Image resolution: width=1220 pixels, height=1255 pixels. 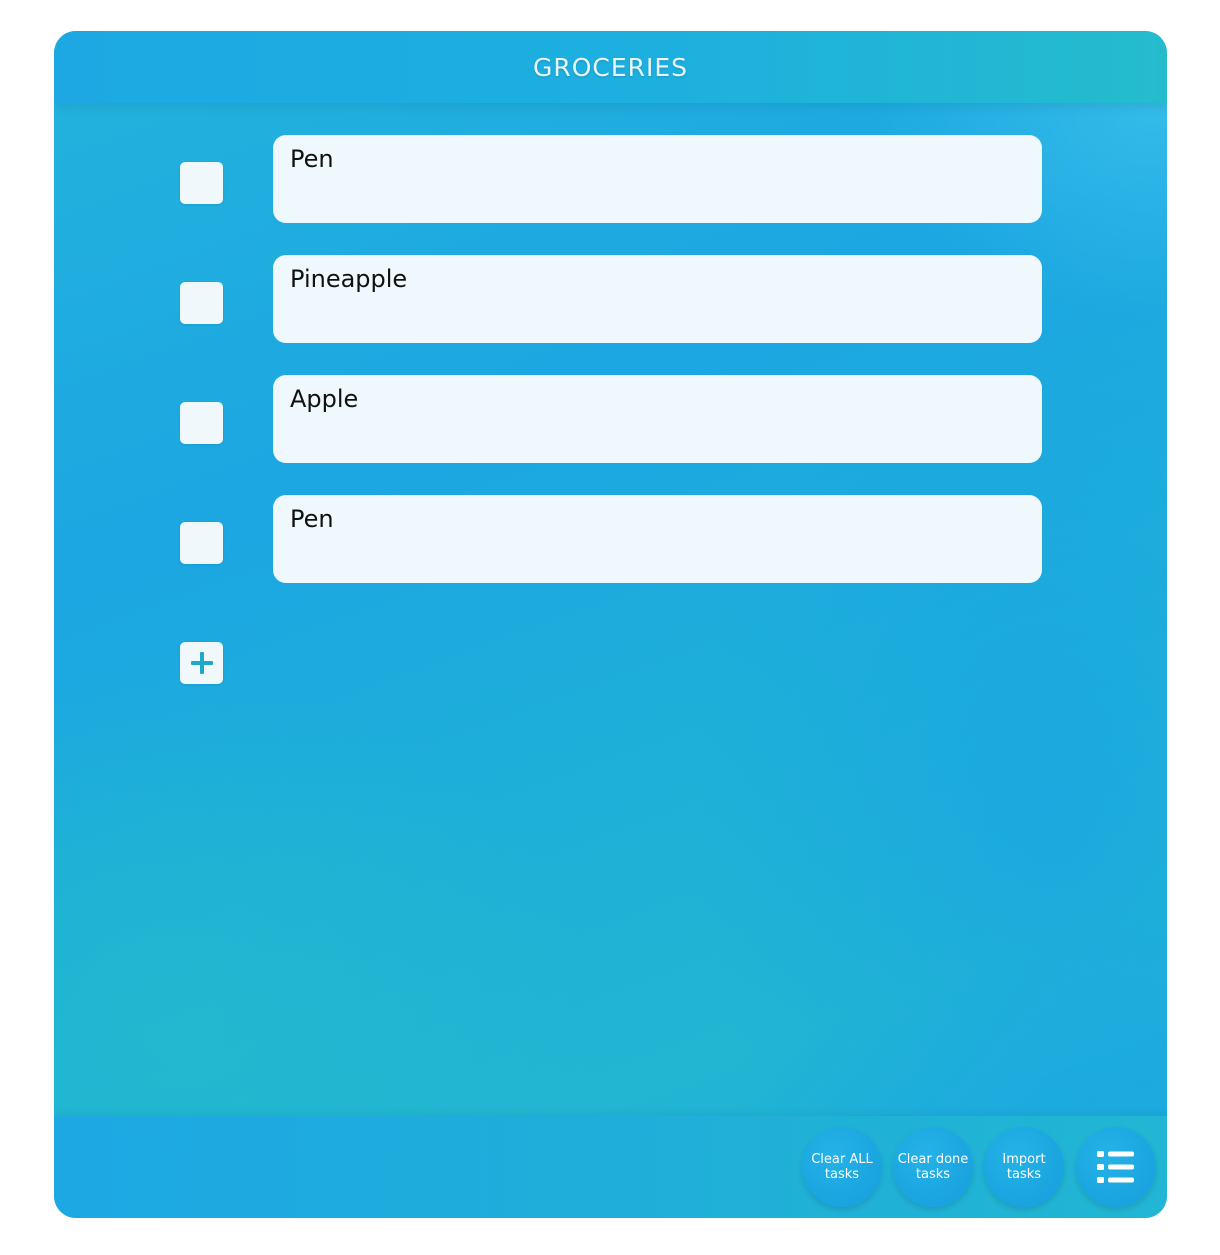 I want to click on clear-all-tasks-button: Clear ALL tasks, so click(x=842, y=1167).